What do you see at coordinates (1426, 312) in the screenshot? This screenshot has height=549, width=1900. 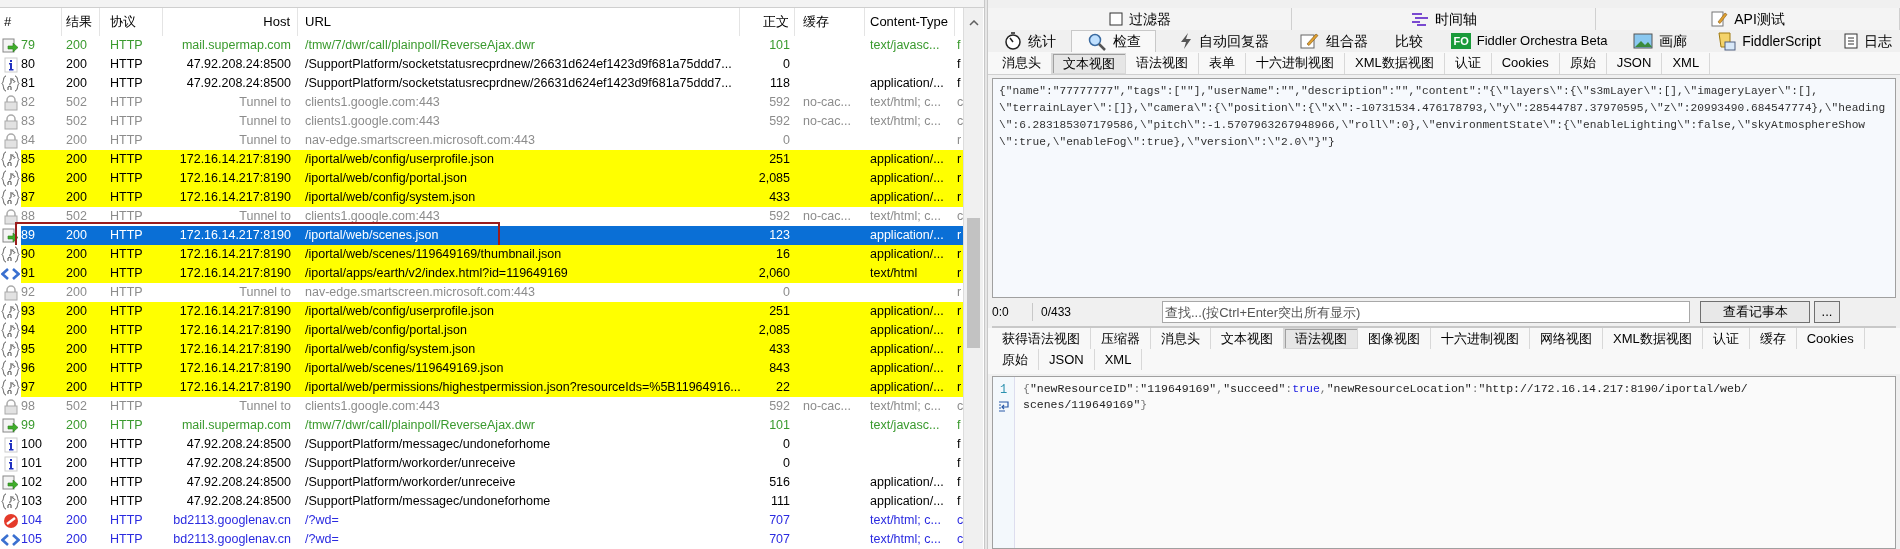 I see `find-field: 查找...(按Ctrl+Enter突出所有显示)` at bounding box center [1426, 312].